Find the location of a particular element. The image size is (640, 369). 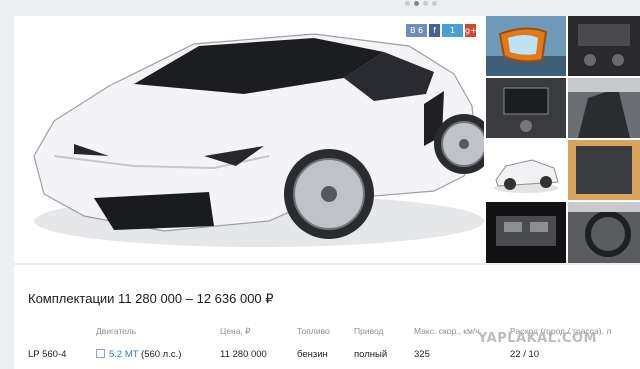

engine-power: (560 л.с.) is located at coordinates (160, 354).